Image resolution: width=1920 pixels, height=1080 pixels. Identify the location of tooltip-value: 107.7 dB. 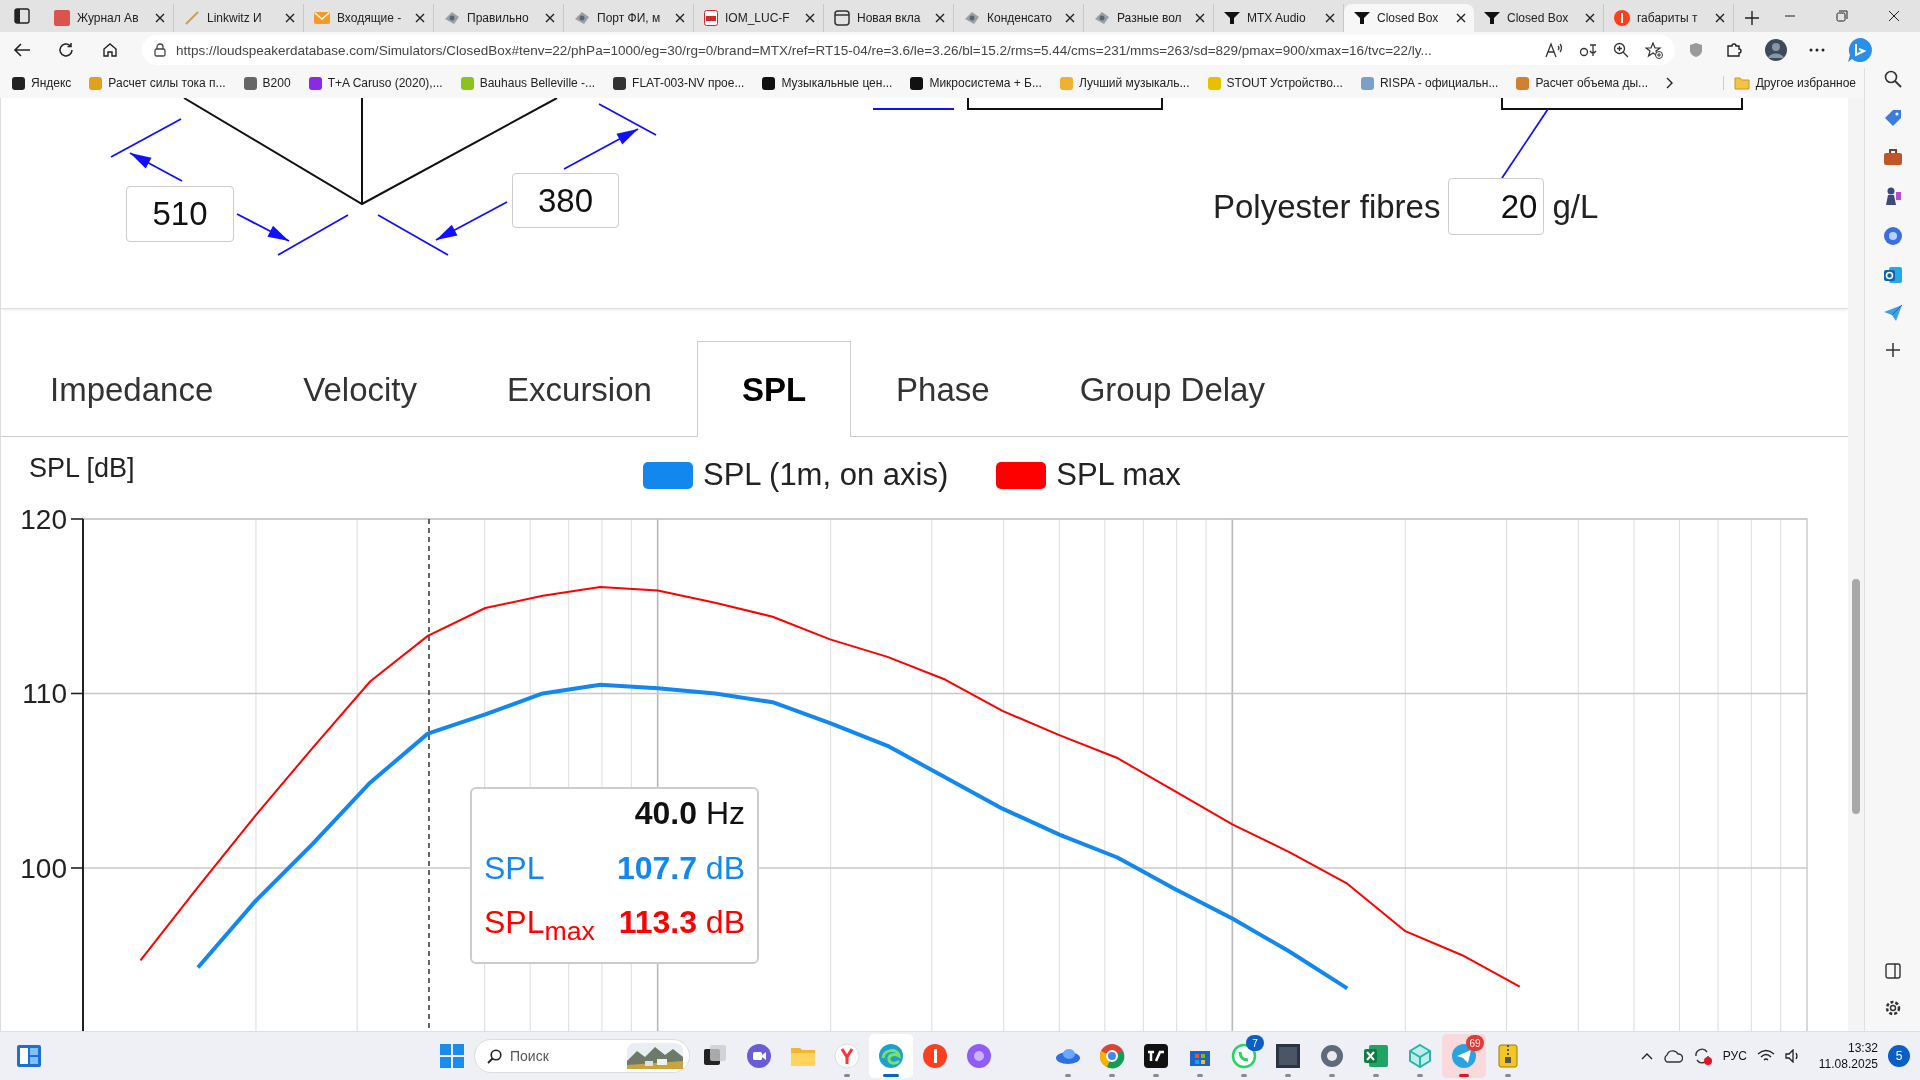
(680, 868).